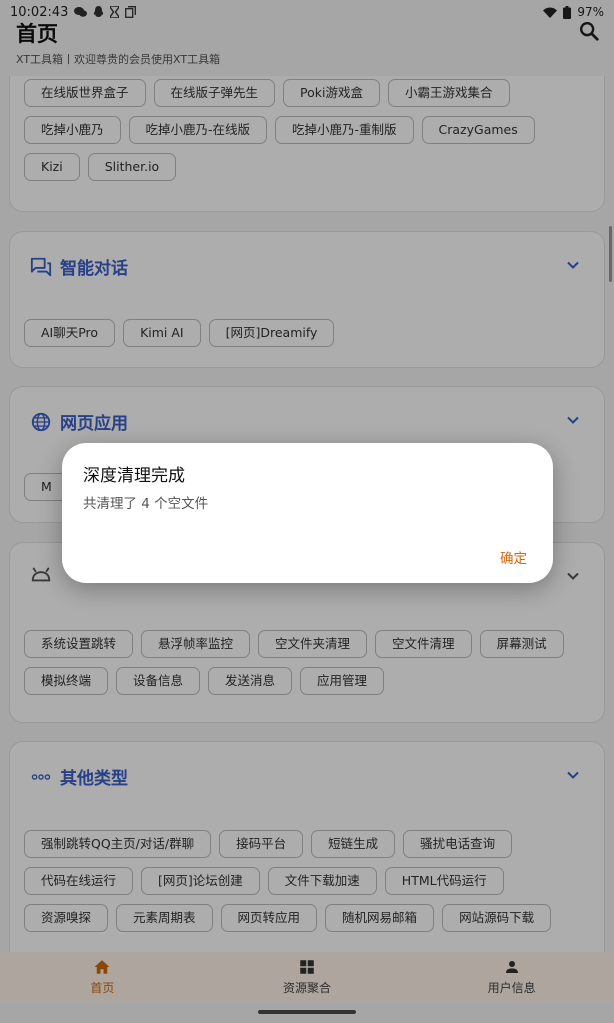 This screenshot has height=1023, width=614. What do you see at coordinates (307, 513) in the screenshot?
I see `cleanup-dialog: 深度清理完成 共清理了 4 个空文件 确定` at bounding box center [307, 513].